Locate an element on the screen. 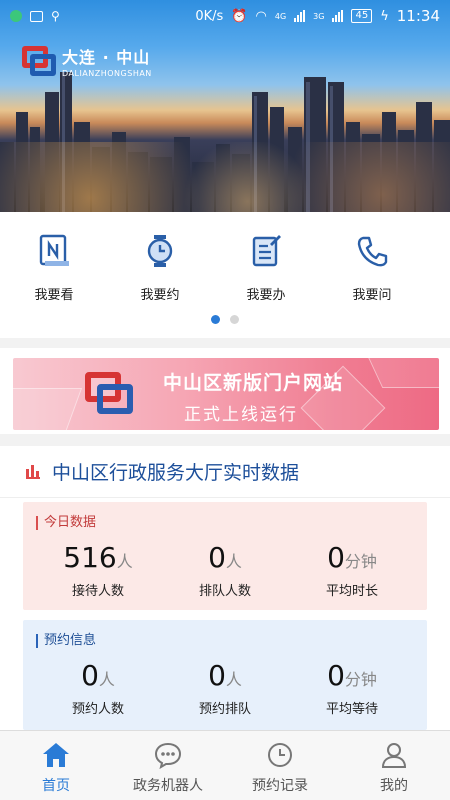  promo-banner-container: 中山区新版门户网站 正式上线运行 is located at coordinates (225, 391).